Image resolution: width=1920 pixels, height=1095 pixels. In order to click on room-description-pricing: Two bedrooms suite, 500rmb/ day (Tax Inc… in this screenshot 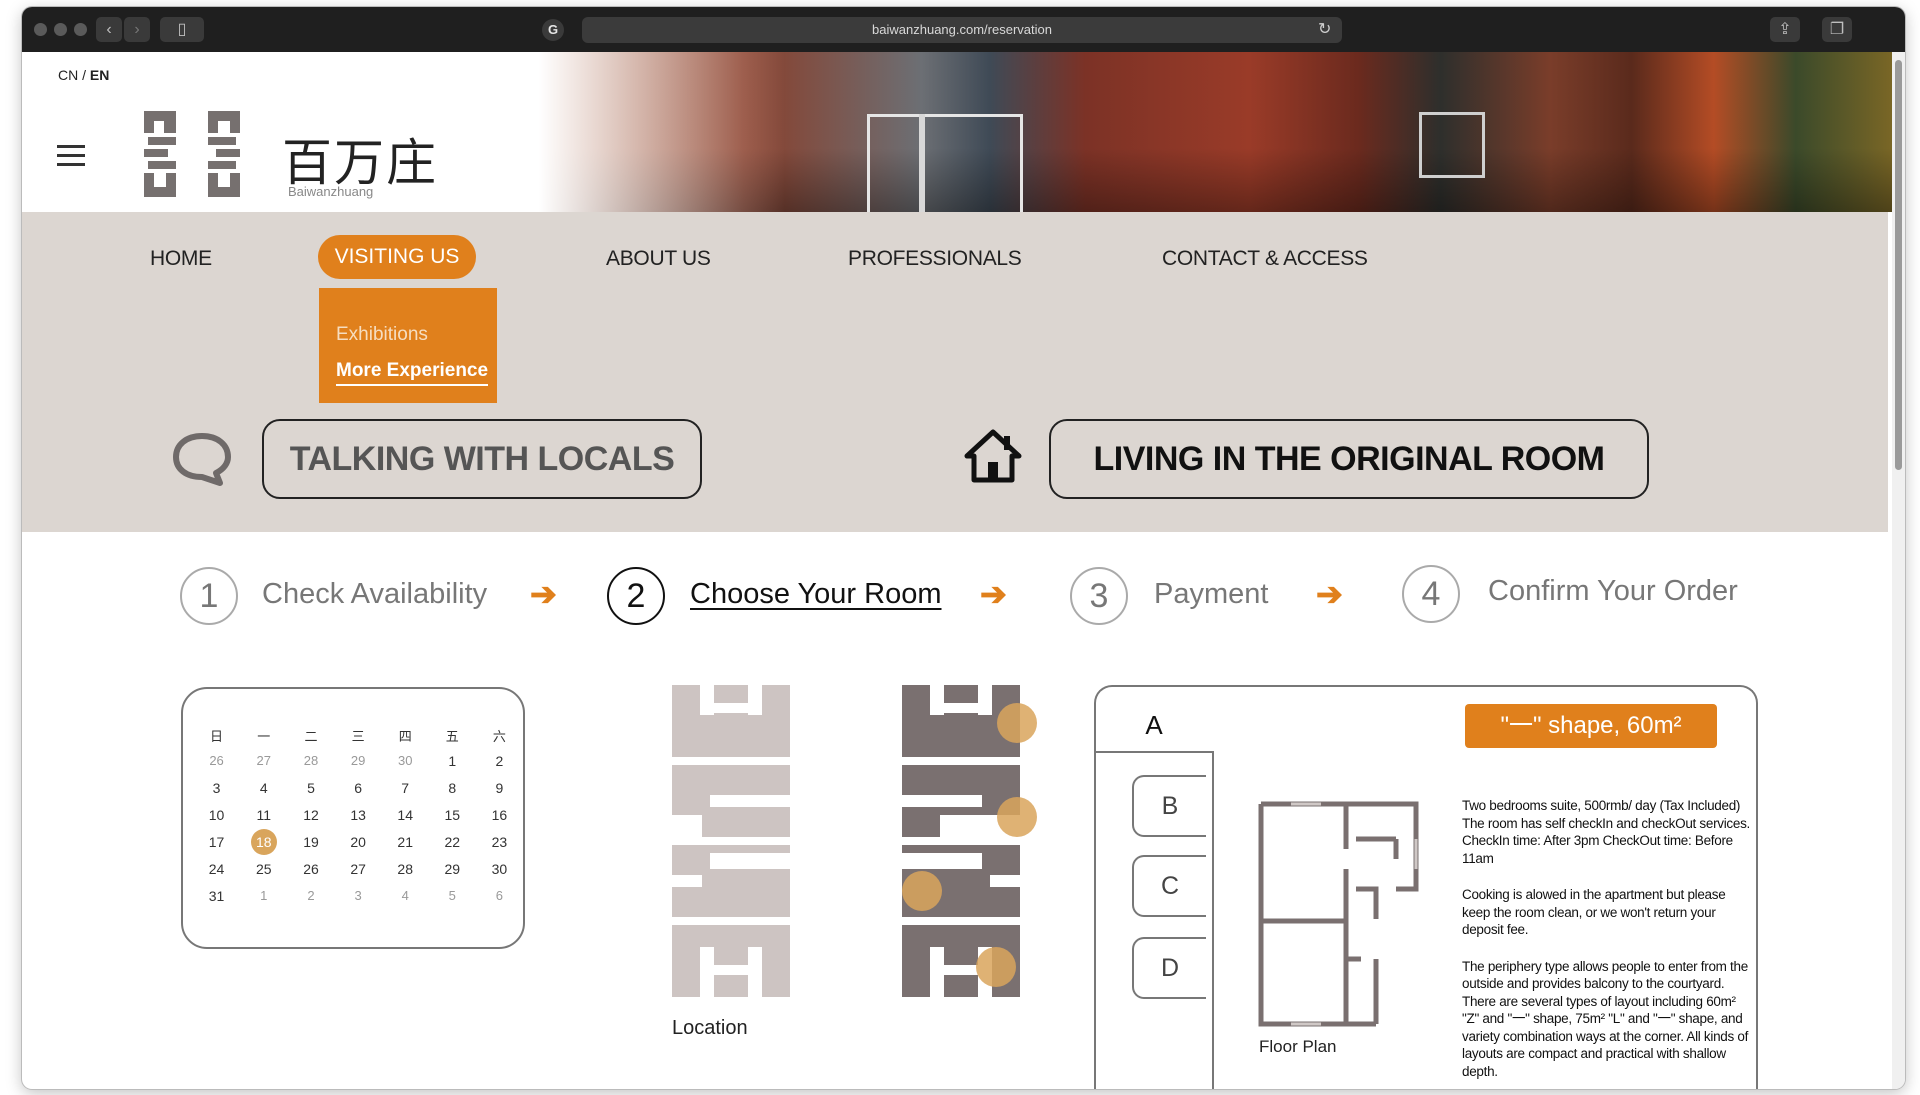, I will do `click(1606, 832)`.